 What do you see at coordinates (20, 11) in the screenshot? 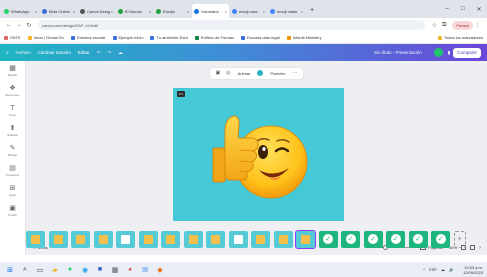
I see `browser-tab: WhatsApp ×` at bounding box center [20, 11].